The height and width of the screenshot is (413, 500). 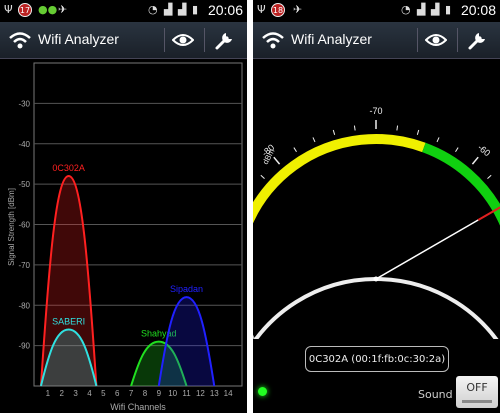 I want to click on status-bar: Ψ 17 ●● ✈ ◔ ▟ ▟ ▮ 20:06, so click(x=123, y=11).